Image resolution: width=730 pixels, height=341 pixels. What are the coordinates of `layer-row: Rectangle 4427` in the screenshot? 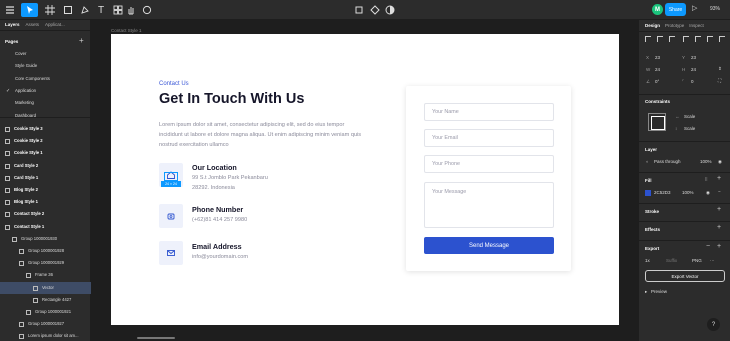 It's located at (45, 300).